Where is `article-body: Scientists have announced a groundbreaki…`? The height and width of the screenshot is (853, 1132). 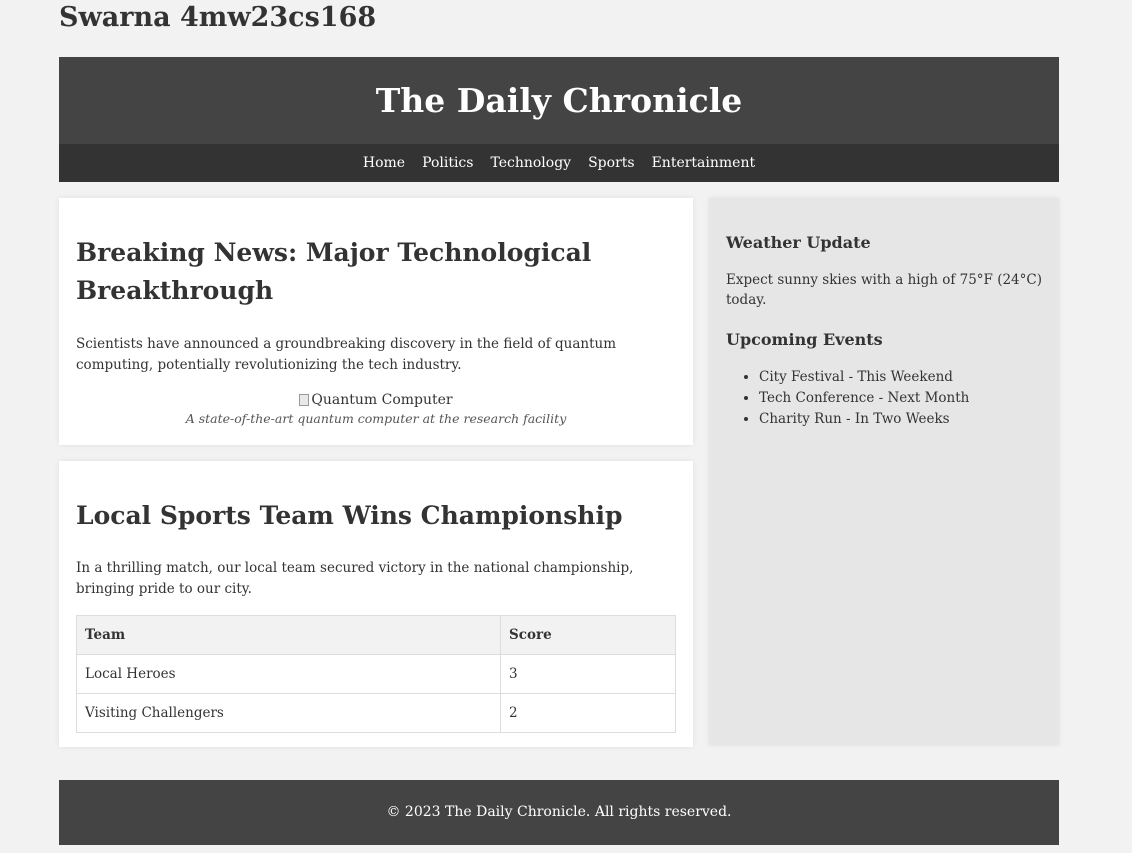
article-body: Scientists have announced a groundbreaki… is located at coordinates (346, 354).